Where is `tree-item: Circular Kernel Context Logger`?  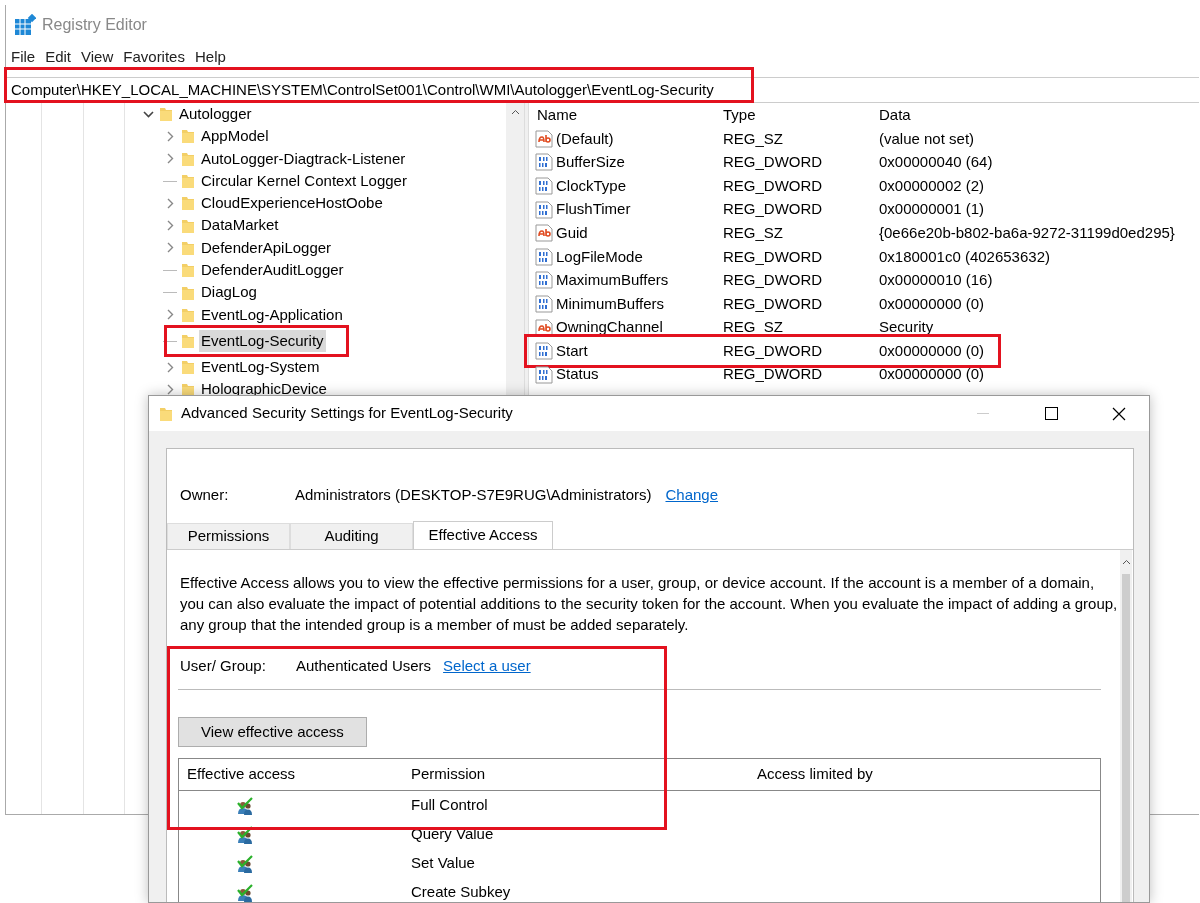
tree-item: Circular Kernel Context Logger is located at coordinates (304, 181).